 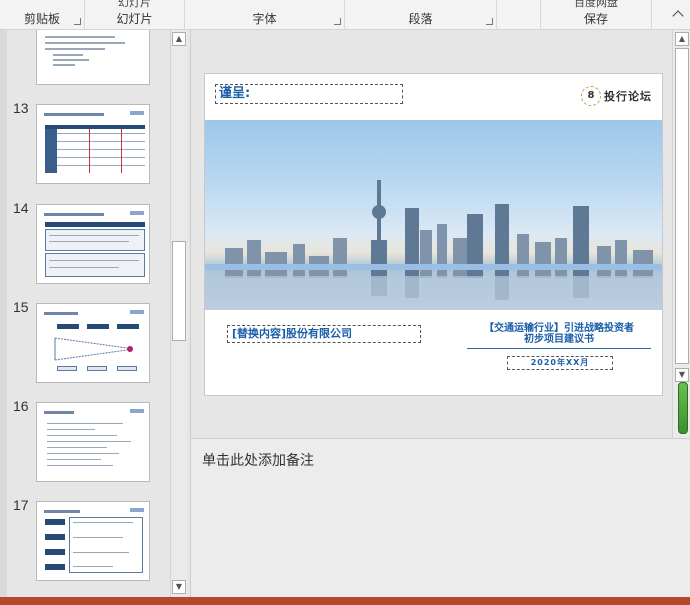 I want to click on thumbnails-scrollbar: ▲ ▼, so click(x=178, y=313).